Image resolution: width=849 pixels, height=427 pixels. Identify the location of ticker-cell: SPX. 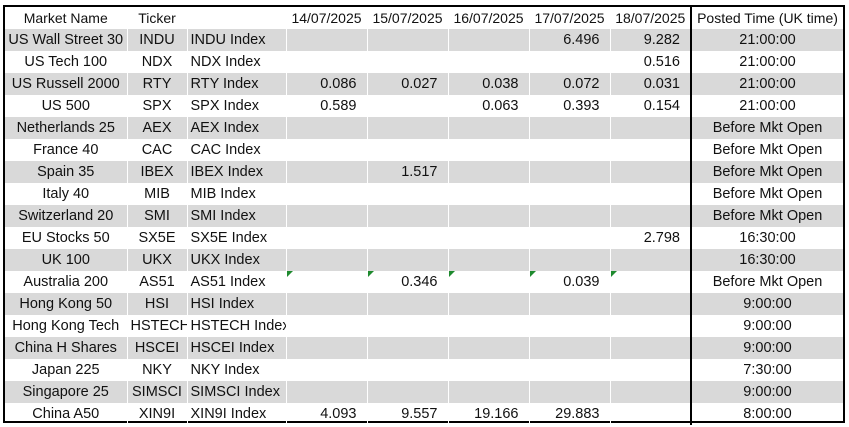
(157, 106).